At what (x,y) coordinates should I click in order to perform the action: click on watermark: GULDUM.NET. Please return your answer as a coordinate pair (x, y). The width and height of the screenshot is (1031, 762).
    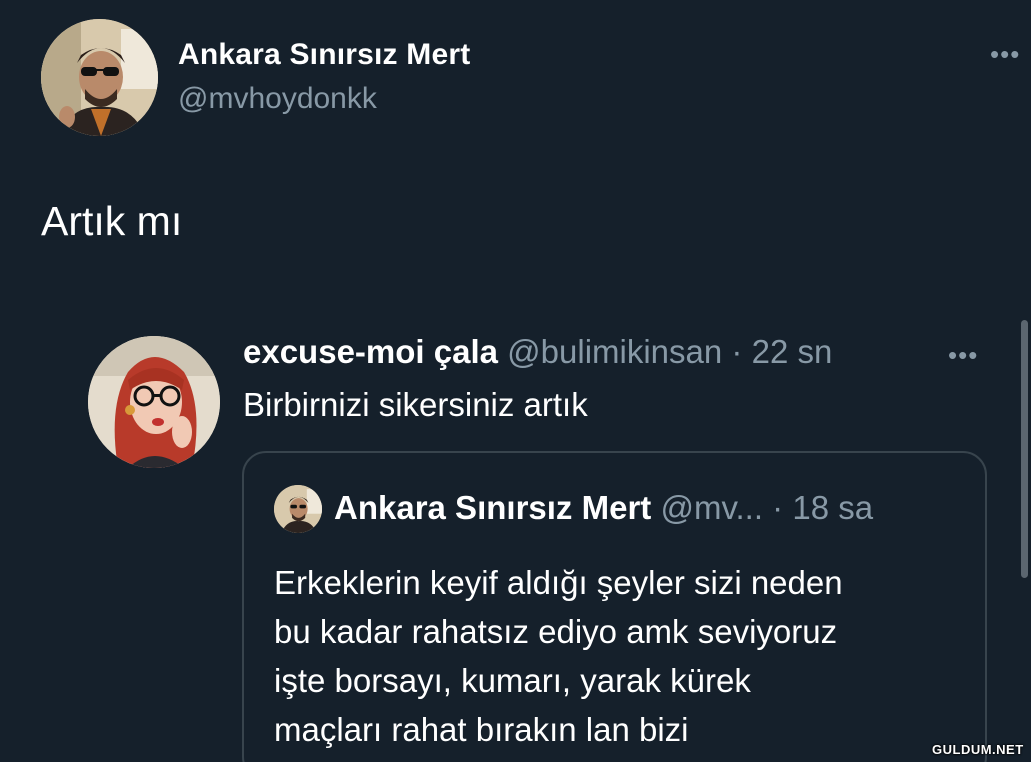
    Looking at the image, I should click on (978, 749).